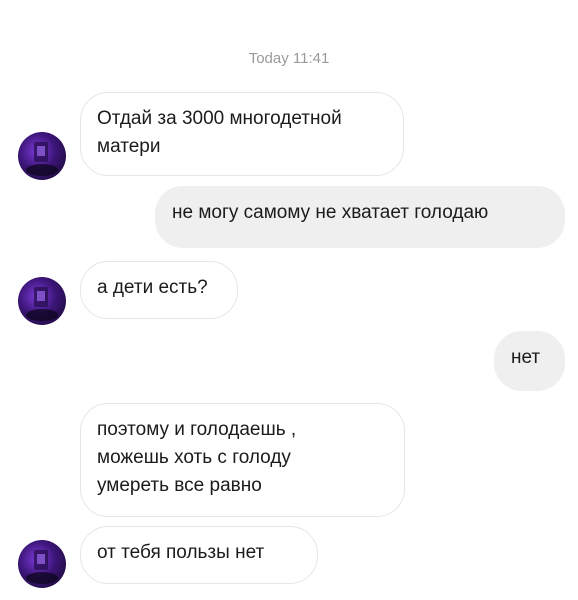 The height and width of the screenshot is (600, 578). Describe the element at coordinates (152, 287) in the screenshot. I see `message-text: а дети есть?` at that location.